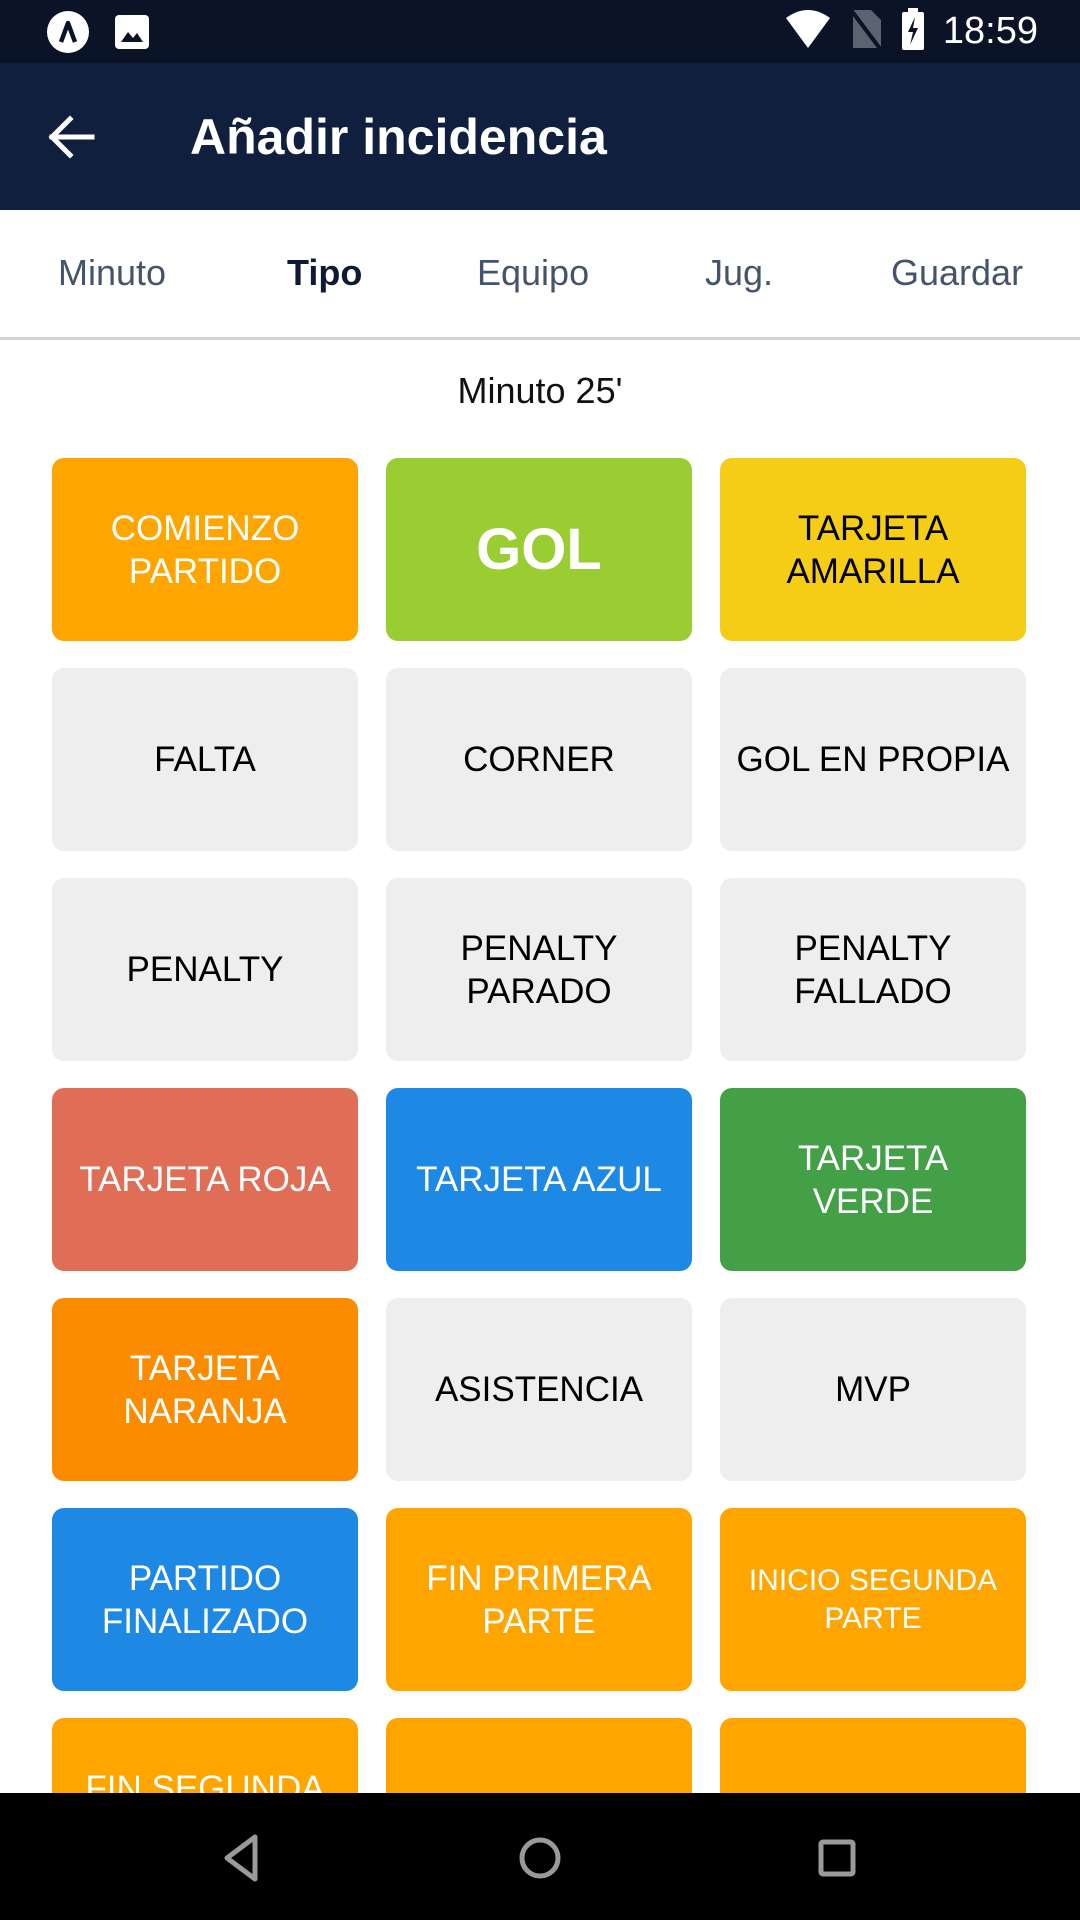  Describe the element at coordinates (873, 1755) in the screenshot. I see `incident-type-fin-prorroga-button: FIN PRÓRROGA` at that location.